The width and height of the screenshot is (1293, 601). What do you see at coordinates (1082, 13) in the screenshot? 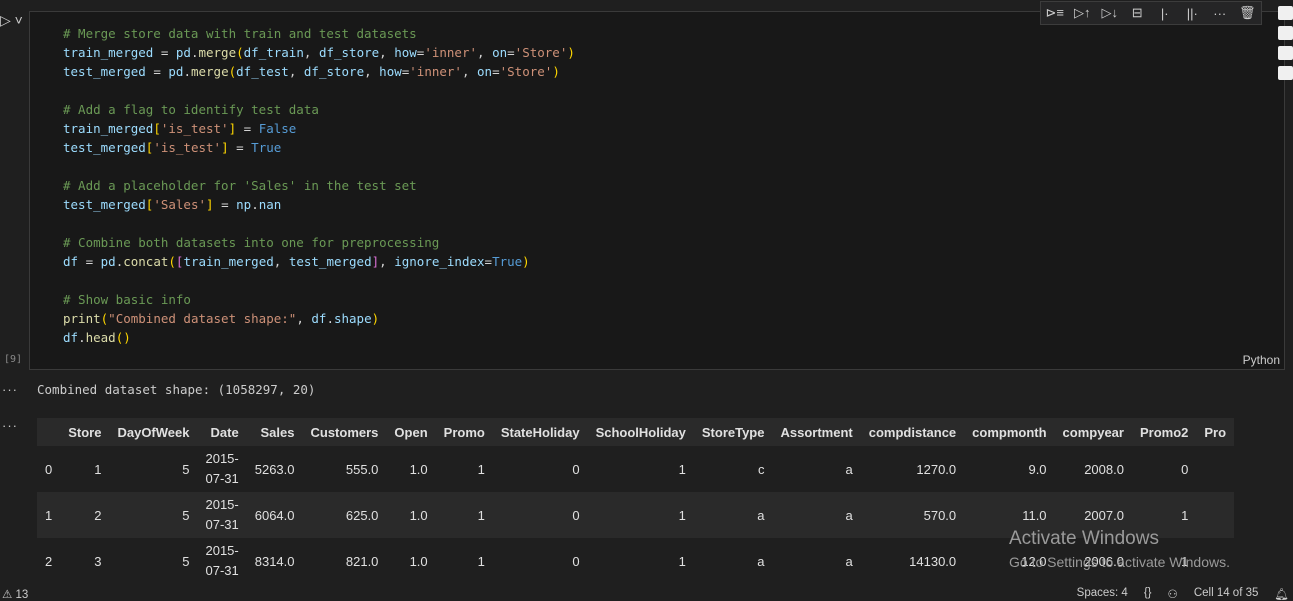
I see `execute-above-icon: ▷↑` at bounding box center [1082, 13].